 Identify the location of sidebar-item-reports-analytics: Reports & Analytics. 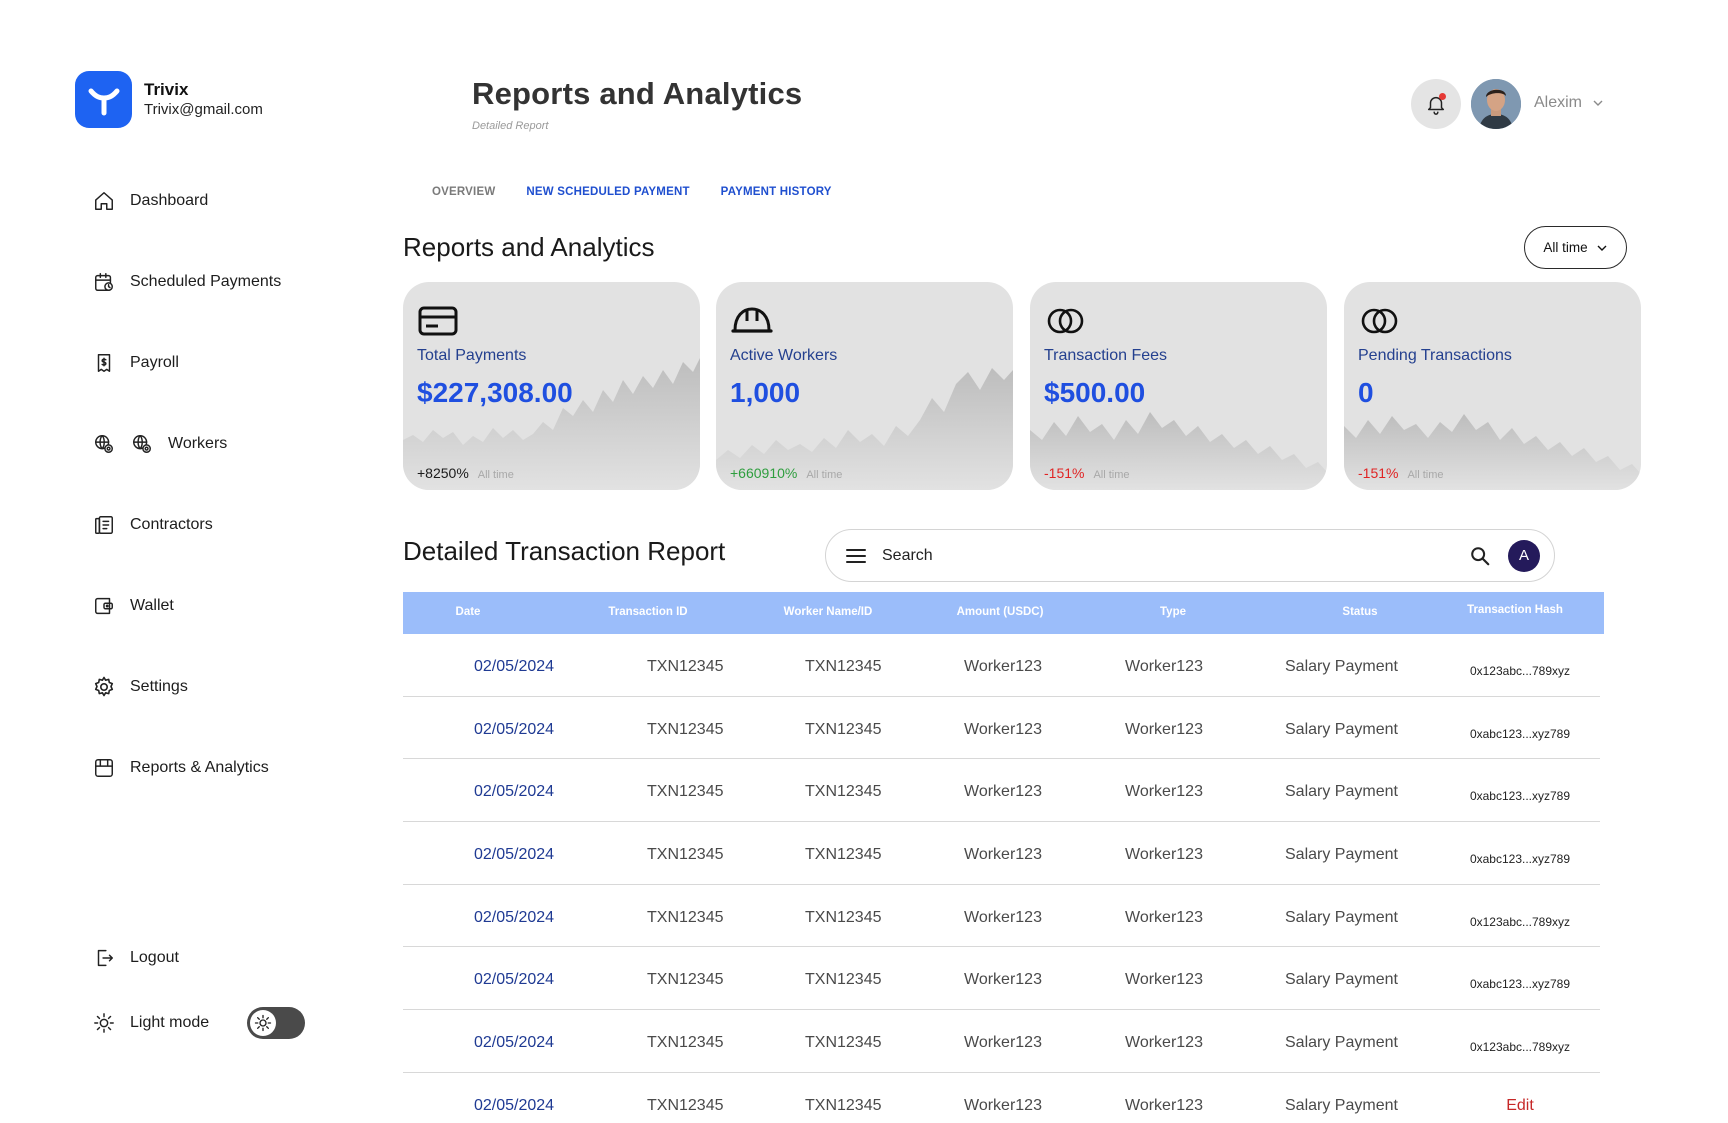
(180, 768).